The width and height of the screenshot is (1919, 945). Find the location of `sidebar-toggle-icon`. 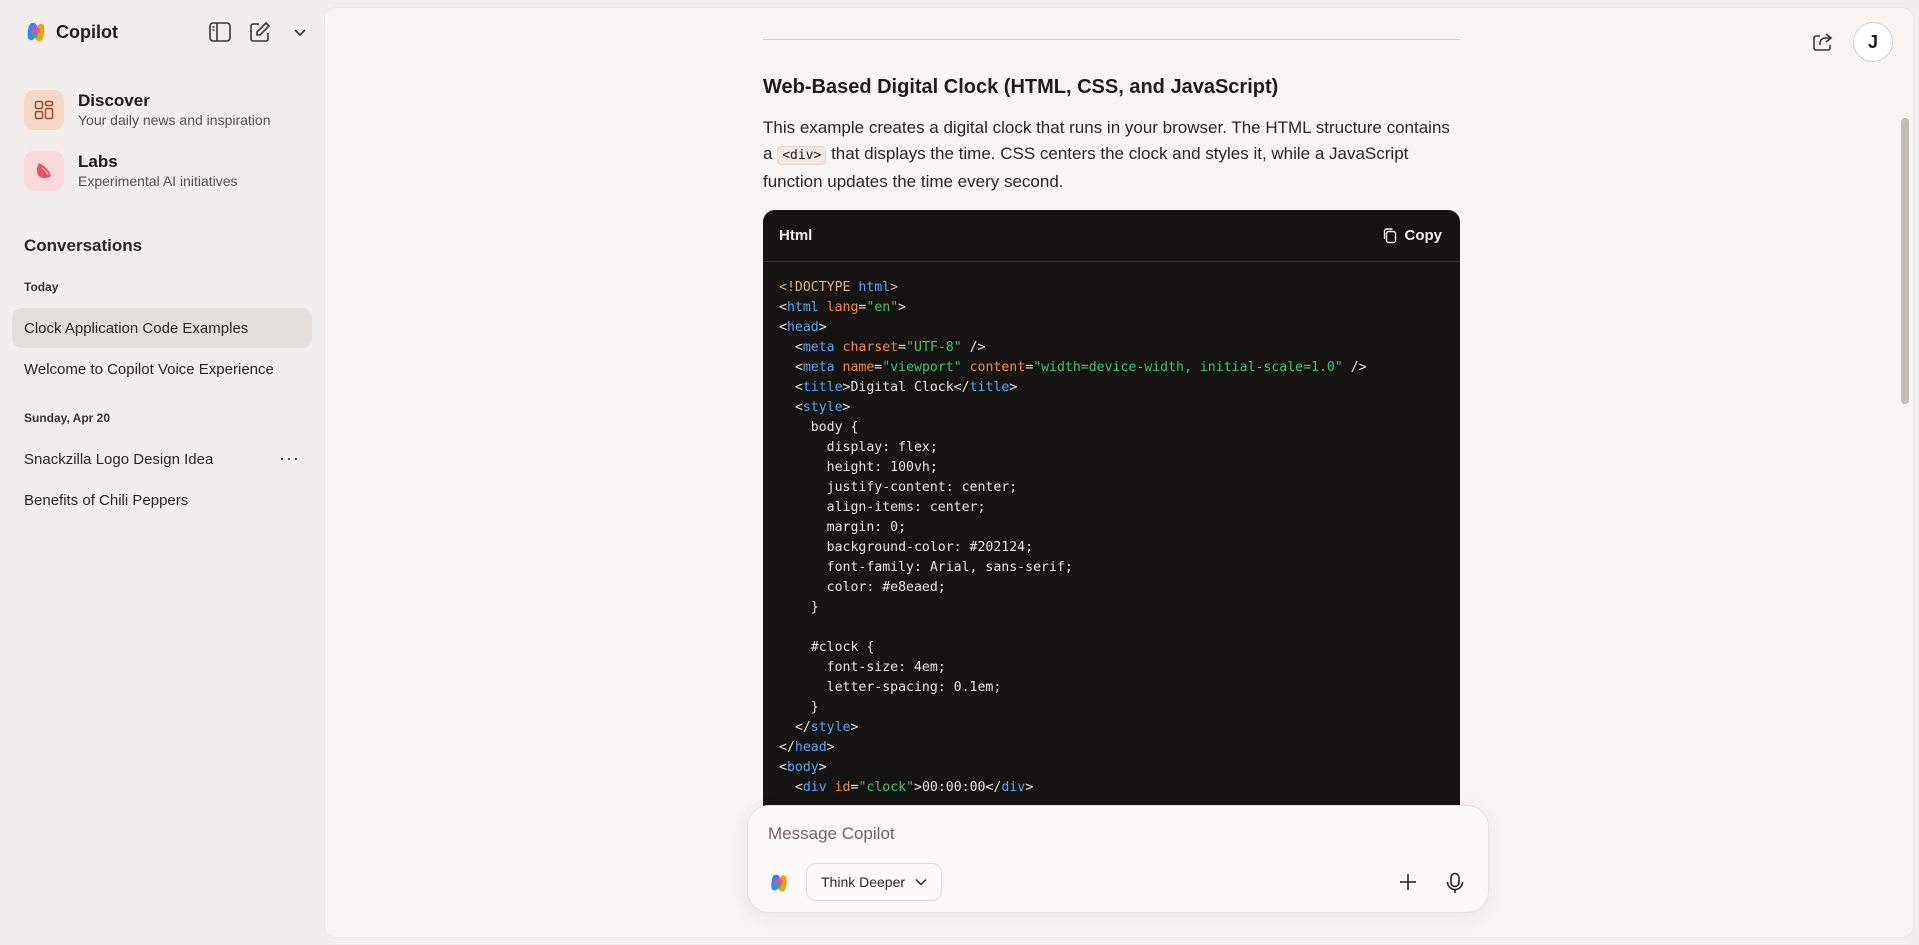

sidebar-toggle-icon is located at coordinates (220, 32).